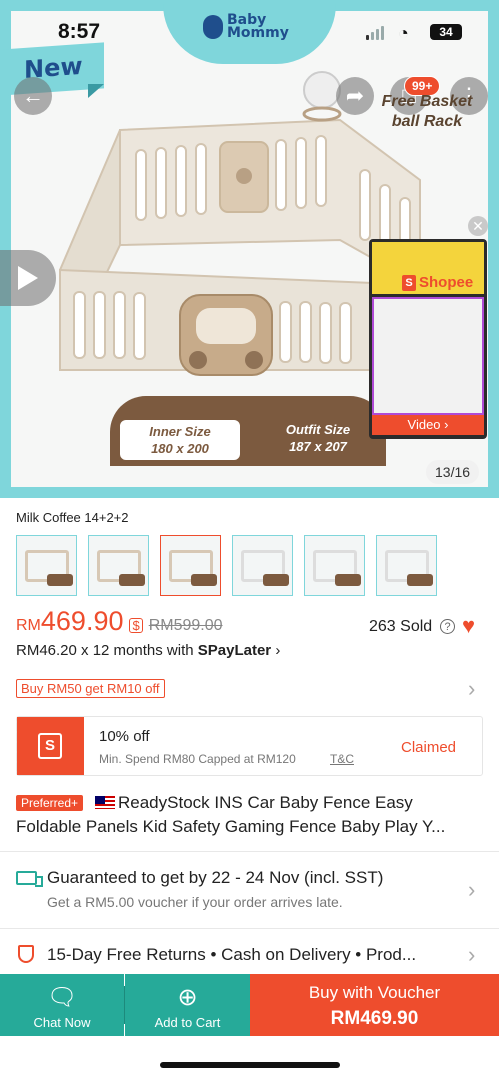 The height and width of the screenshot is (1080, 499). I want to click on buy-with-voucher-button: Buy with Voucher RM469.90, so click(374, 1005).